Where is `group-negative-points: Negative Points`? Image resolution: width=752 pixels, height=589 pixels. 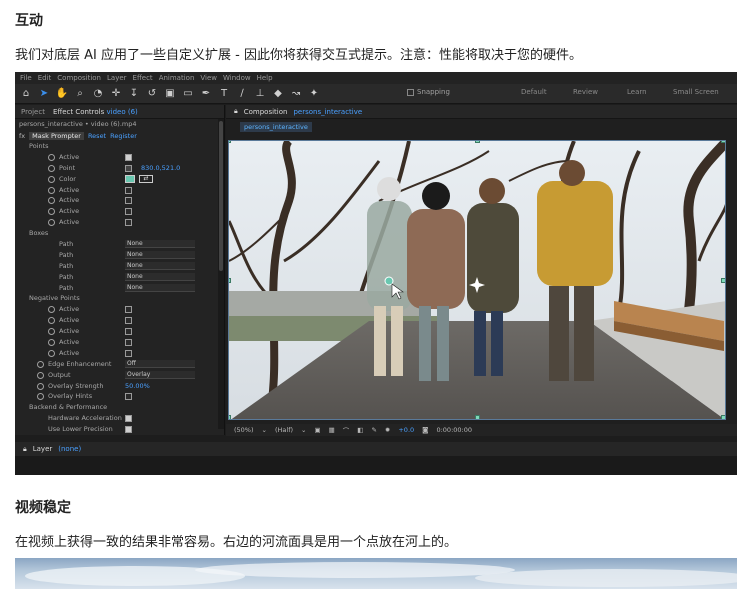 group-negative-points: Negative Points is located at coordinates (119, 298).